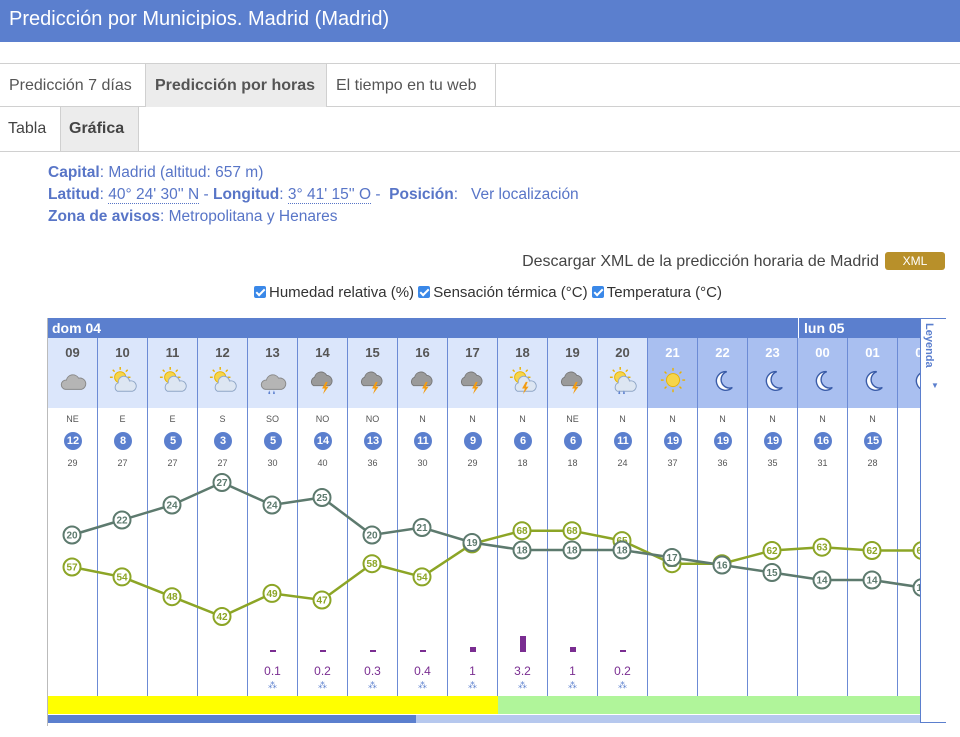  What do you see at coordinates (322, 497) in the screenshot?
I see `temperature-point: 25` at bounding box center [322, 497].